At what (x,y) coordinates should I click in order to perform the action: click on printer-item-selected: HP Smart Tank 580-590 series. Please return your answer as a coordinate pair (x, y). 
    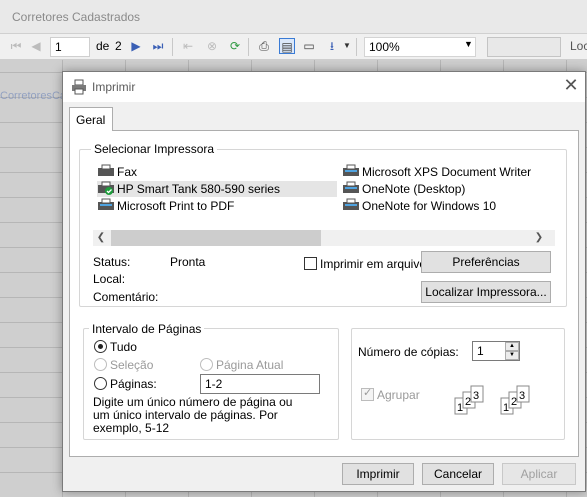
    Looking at the image, I should click on (217, 189).